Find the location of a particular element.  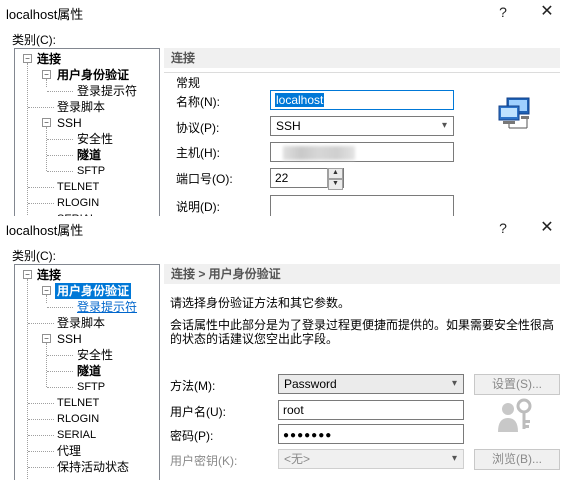

port-label: 端口号(O): is located at coordinates (204, 179).